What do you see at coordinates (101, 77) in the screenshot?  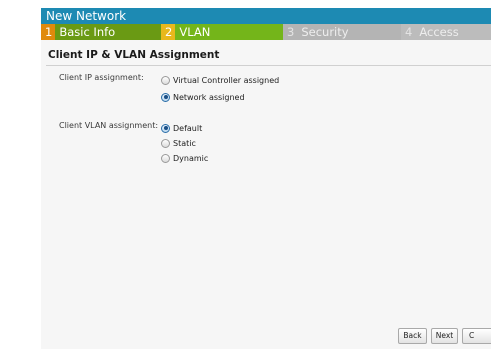 I see `client-ip-assignment-label: Client IP assignment:` at bounding box center [101, 77].